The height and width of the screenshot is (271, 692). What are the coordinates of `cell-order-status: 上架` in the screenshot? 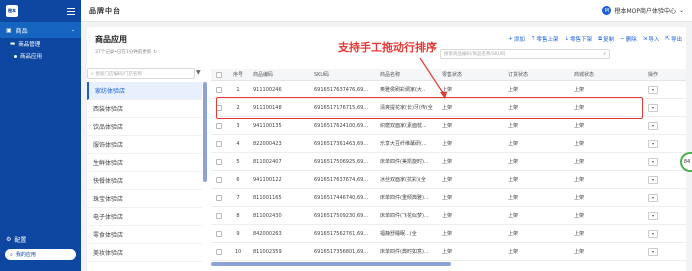 It's located at (513, 162).